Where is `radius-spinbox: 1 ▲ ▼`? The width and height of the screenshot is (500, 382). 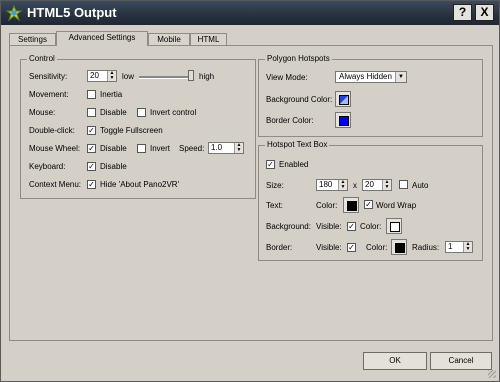
radius-spinbox: 1 ▲ ▼ is located at coordinates (459, 247).